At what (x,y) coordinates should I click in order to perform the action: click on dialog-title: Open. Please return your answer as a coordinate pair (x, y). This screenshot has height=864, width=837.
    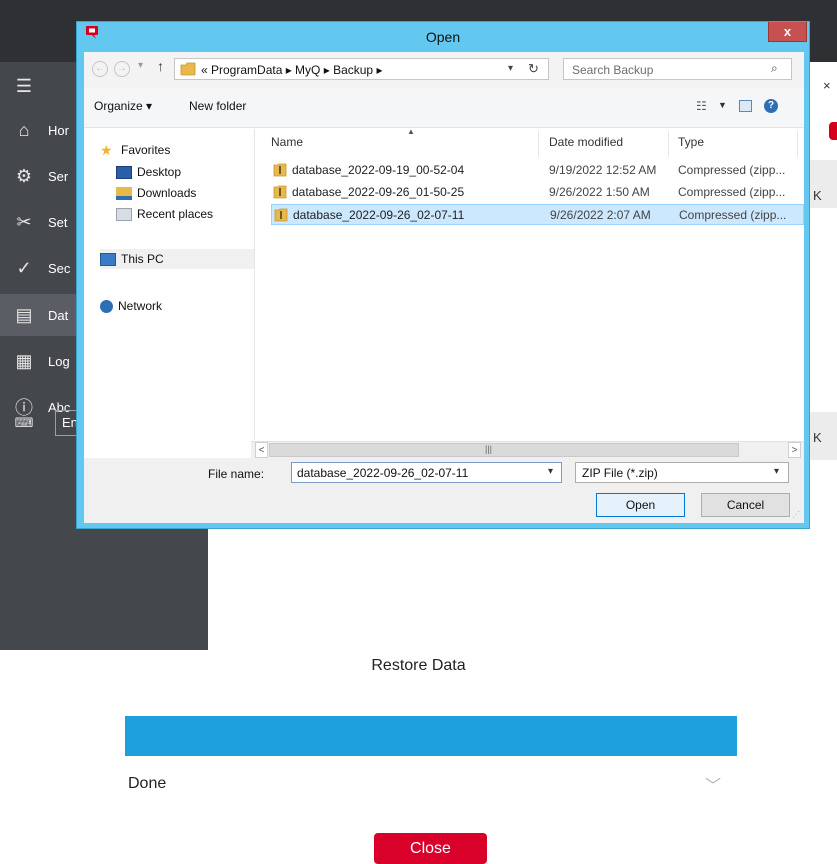
    Looking at the image, I should click on (443, 37).